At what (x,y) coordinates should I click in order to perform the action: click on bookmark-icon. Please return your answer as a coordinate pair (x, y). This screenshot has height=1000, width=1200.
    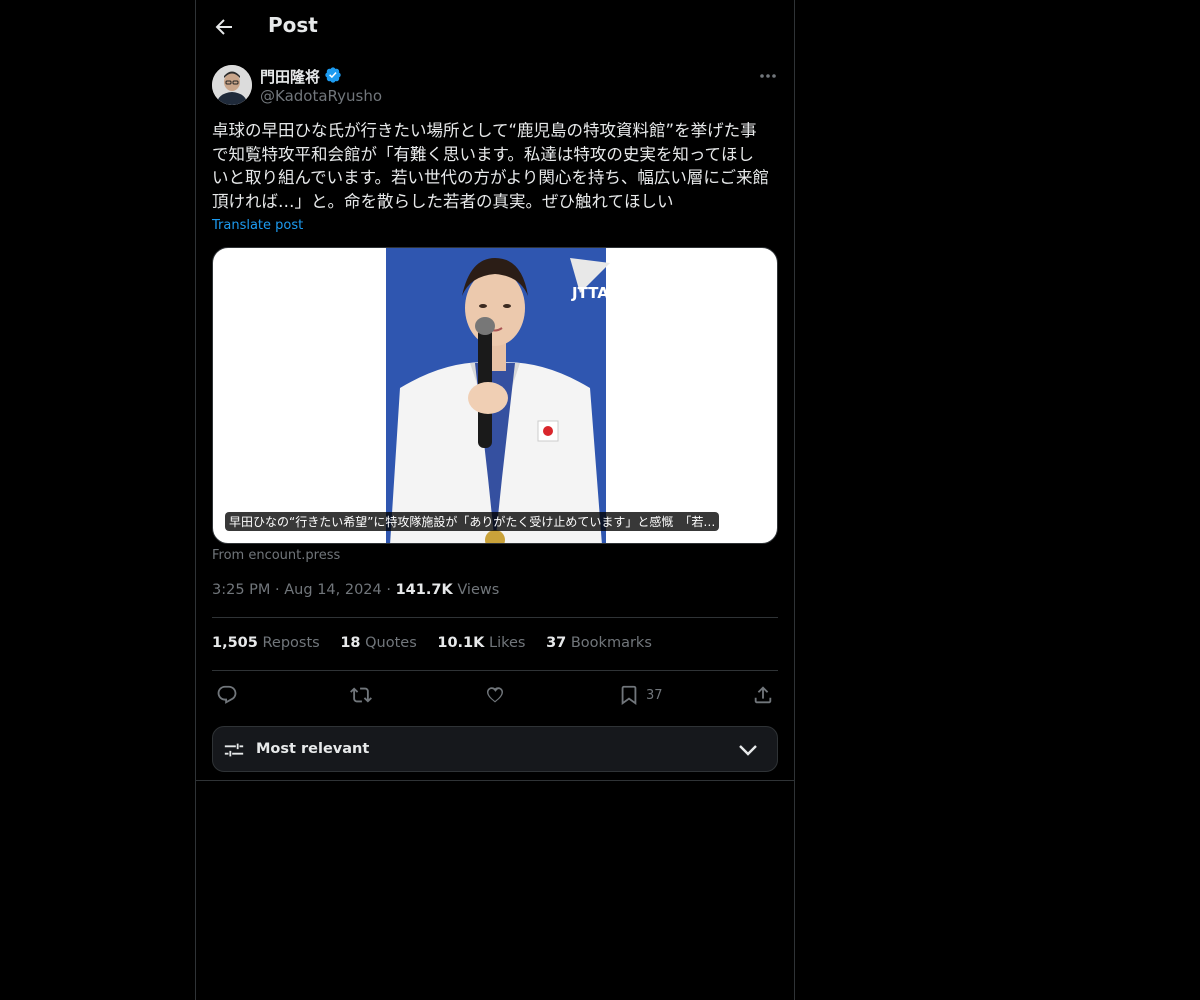
    Looking at the image, I should click on (629, 695).